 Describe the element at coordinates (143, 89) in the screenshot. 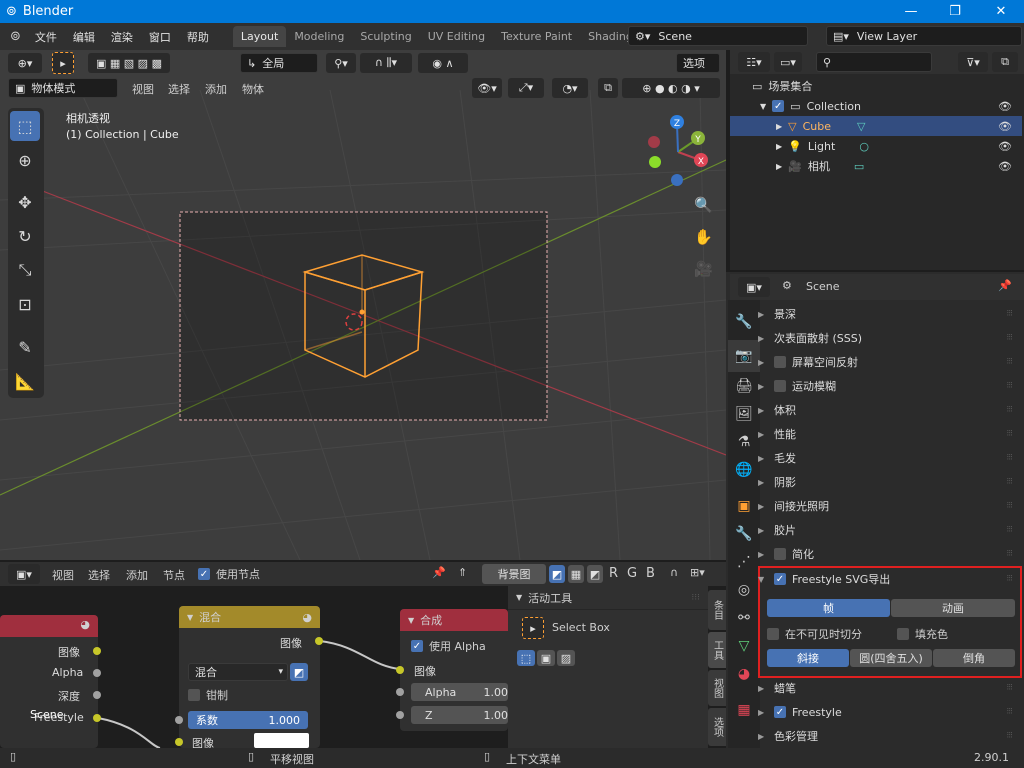

I see `menu-view: 视图` at that location.